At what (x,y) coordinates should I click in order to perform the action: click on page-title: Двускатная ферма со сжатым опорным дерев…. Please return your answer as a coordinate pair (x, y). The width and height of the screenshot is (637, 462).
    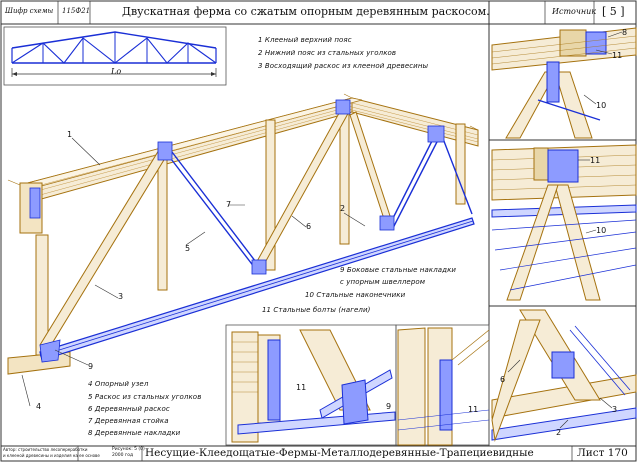
    Looking at the image, I should click on (306, 11).